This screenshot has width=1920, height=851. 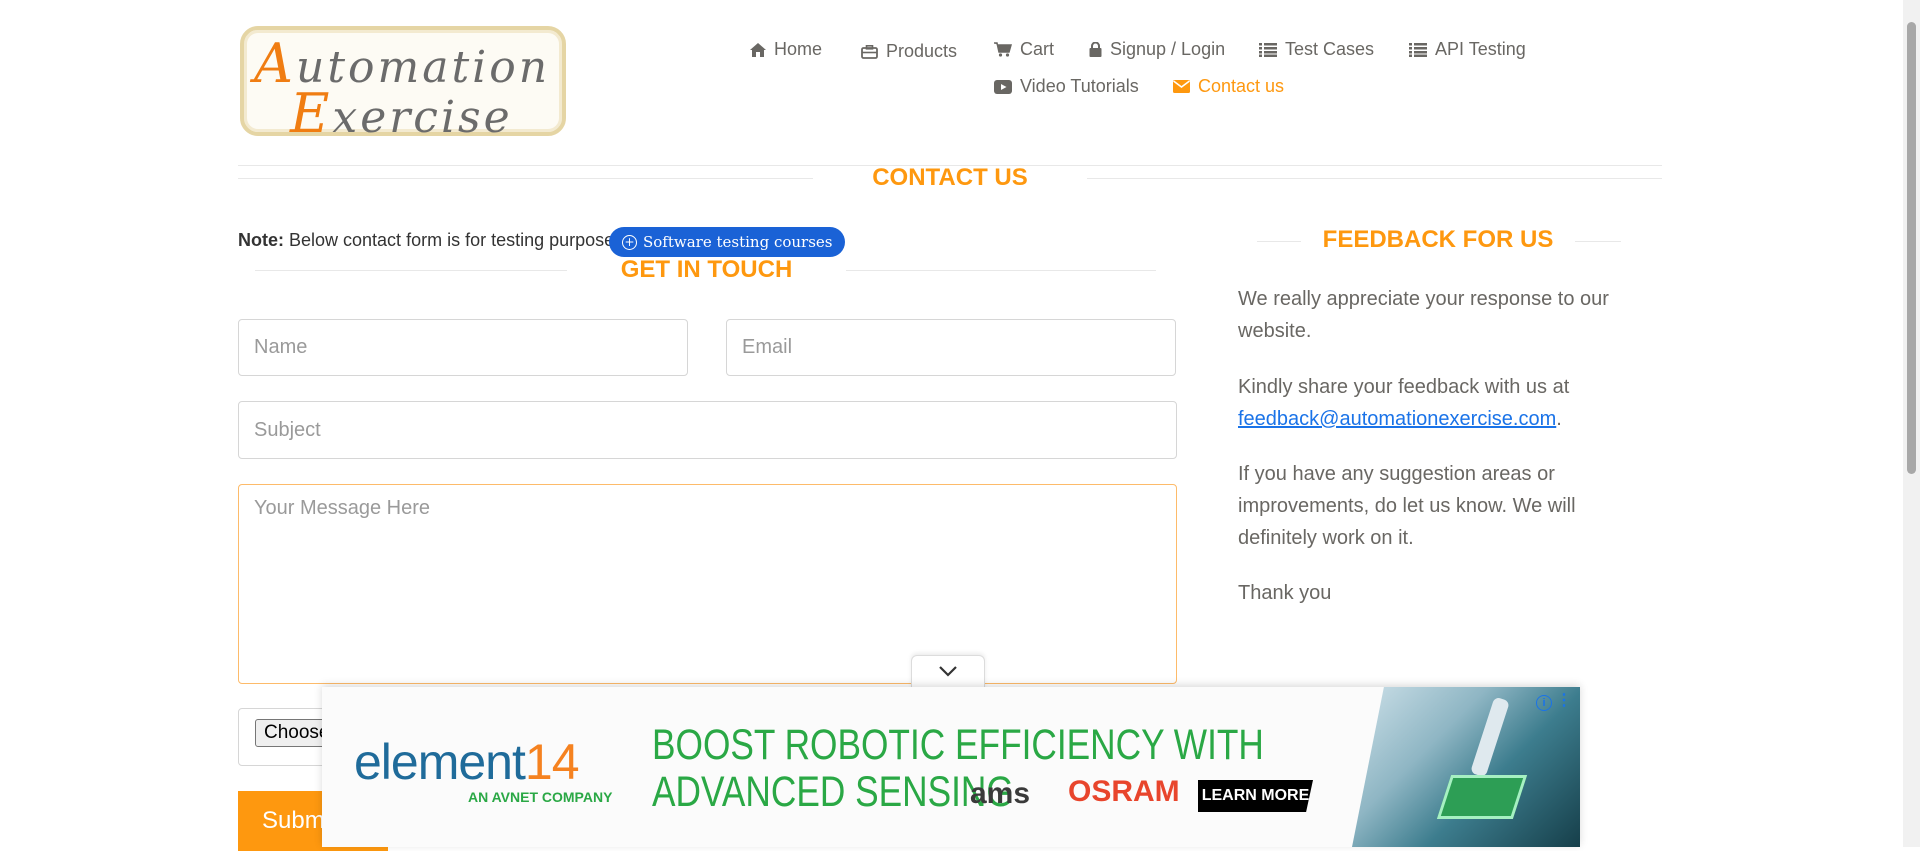 I want to click on feedback-email-link: feedback@automationexercise.com, so click(x=1397, y=419).